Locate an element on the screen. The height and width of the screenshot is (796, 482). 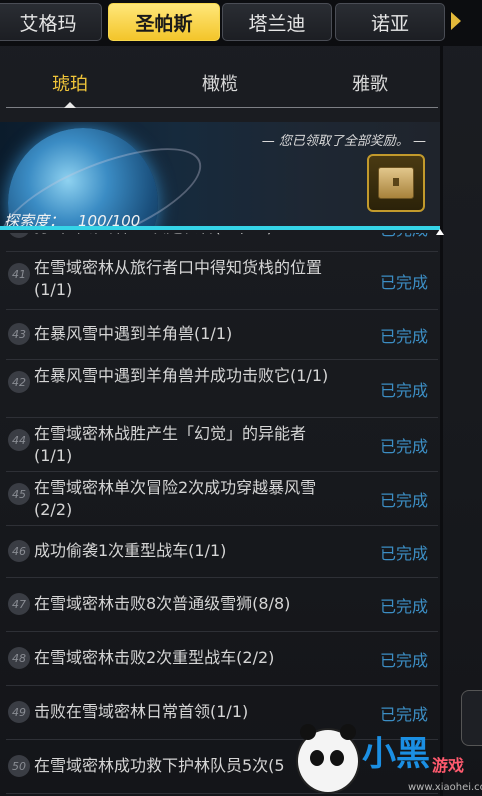
task-number-badge: 48 is located at coordinates (19, 658).